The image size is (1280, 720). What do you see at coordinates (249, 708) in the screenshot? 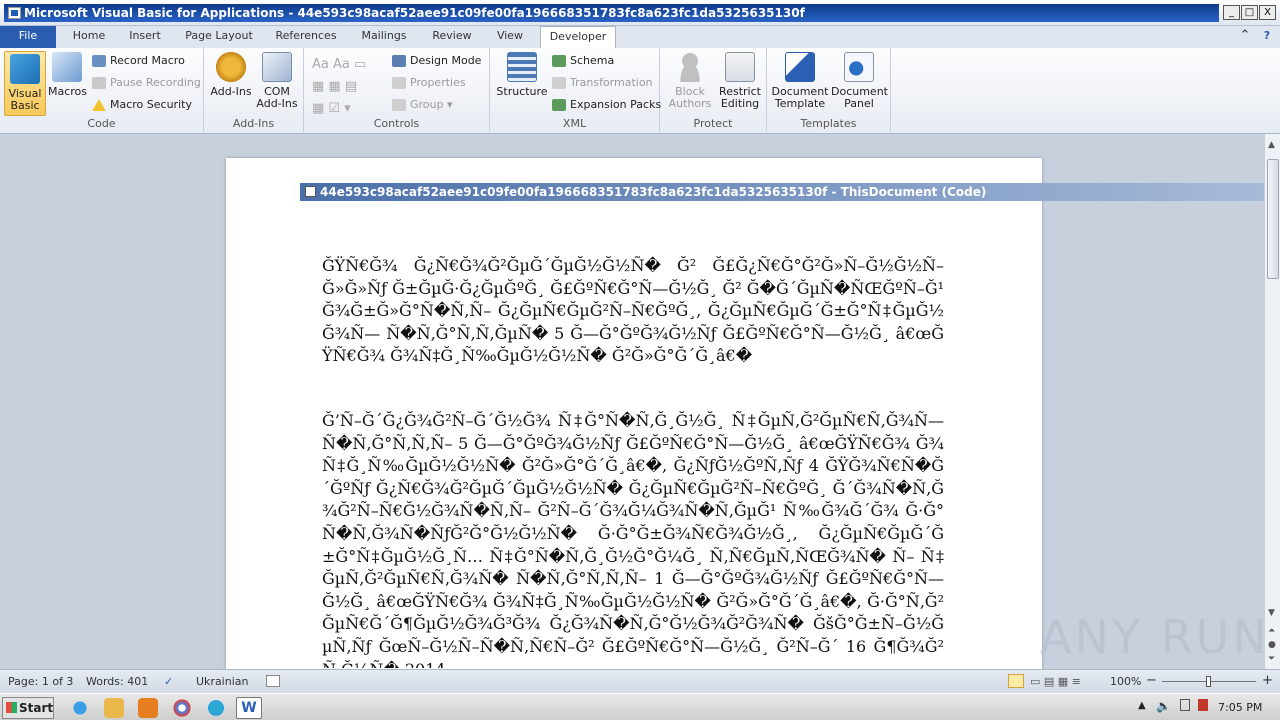
I see `word-taskbar-icon: W` at bounding box center [249, 708].